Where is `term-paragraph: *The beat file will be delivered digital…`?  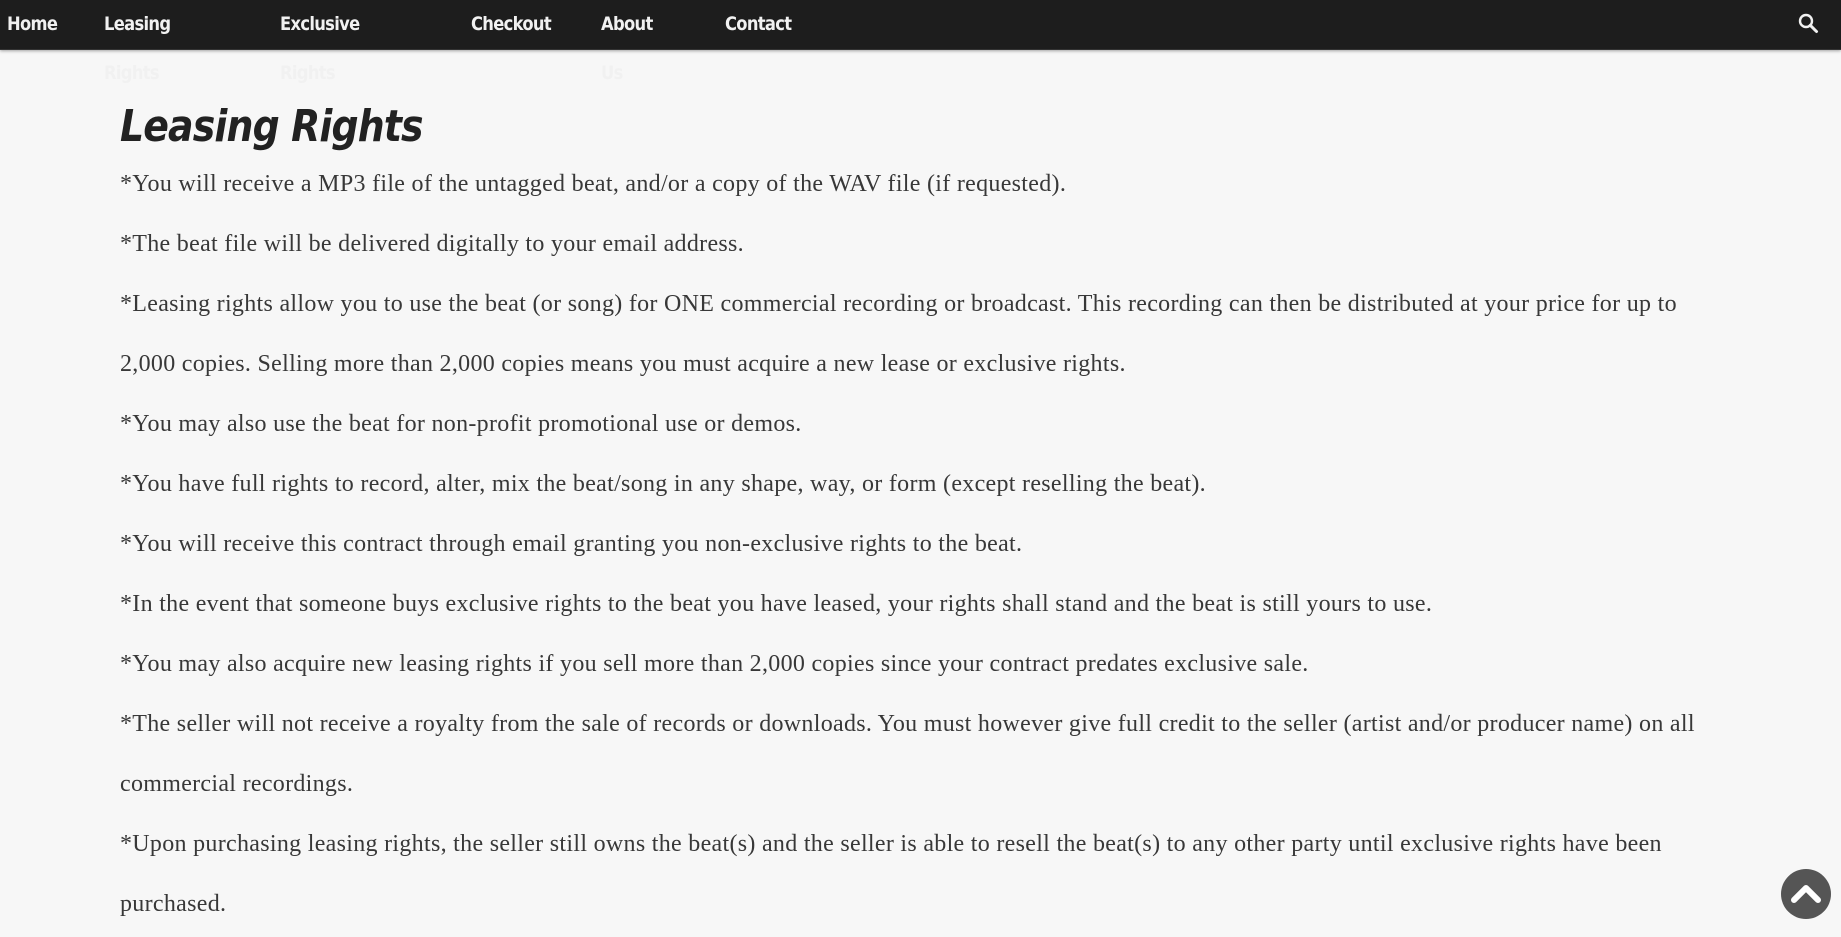 term-paragraph: *The beat file will be delivered digital… is located at coordinates (432, 244).